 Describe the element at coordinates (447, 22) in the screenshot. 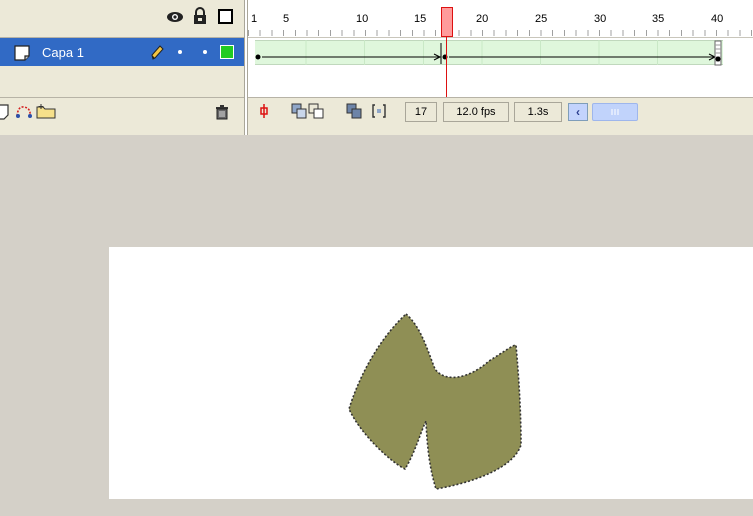

I see `playhead` at that location.